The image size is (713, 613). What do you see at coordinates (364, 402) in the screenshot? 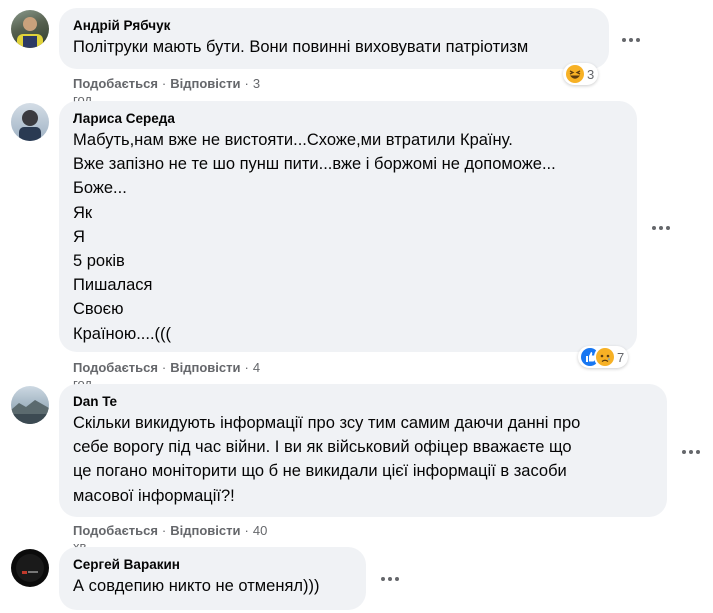
I see `comment-author: Dan Te` at bounding box center [364, 402].